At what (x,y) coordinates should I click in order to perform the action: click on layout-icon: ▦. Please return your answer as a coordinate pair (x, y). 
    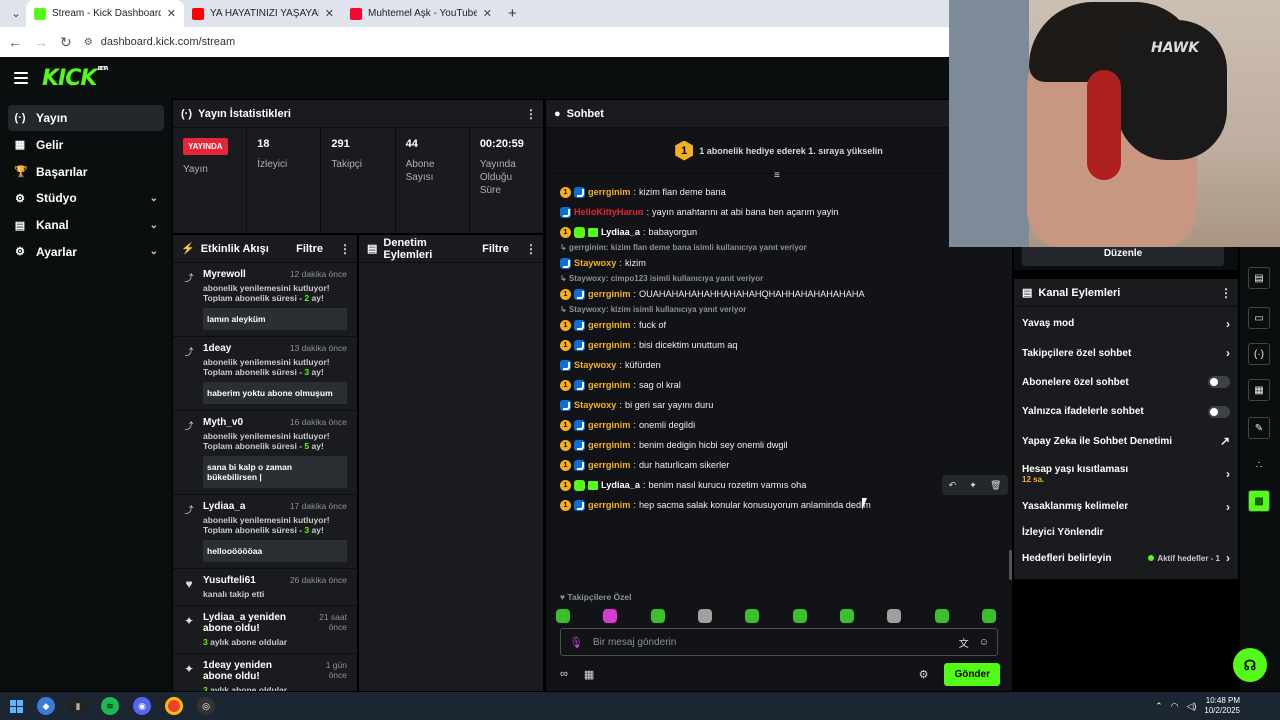
    Looking at the image, I should click on (1259, 390).